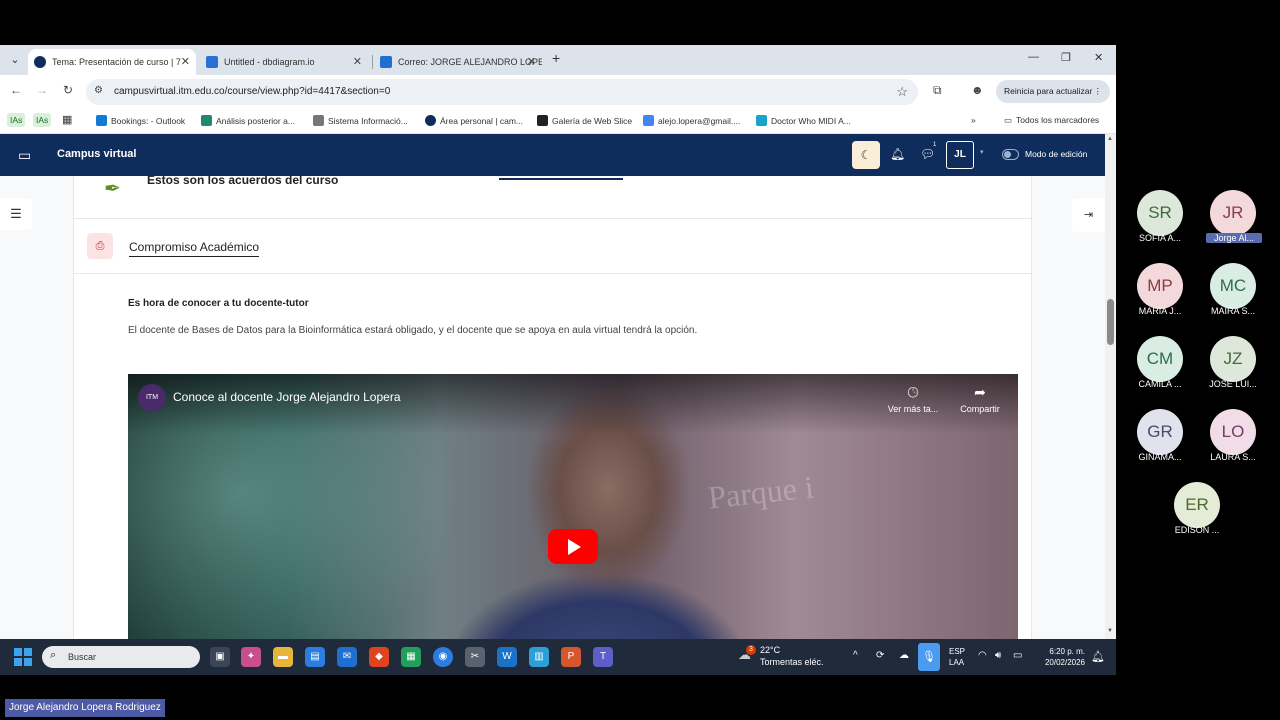 Image resolution: width=1280 pixels, height=720 pixels. Describe the element at coordinates (1033, 57) in the screenshot. I see `minimize-icon: —` at that location.